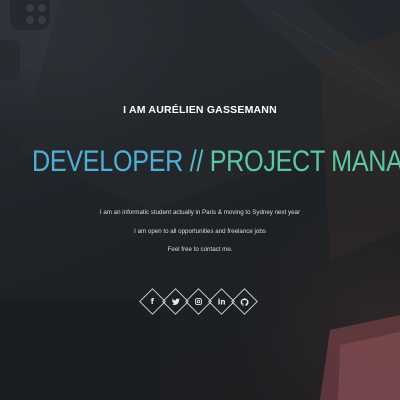 The image size is (400, 400). Describe the element at coordinates (221, 301) in the screenshot. I see `linkedin-icon: in` at that location.